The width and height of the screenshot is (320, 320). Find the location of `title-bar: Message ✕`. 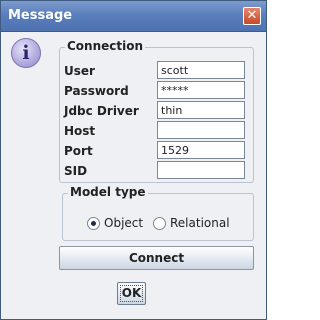

title-bar: Message ✕ is located at coordinates (133, 16).